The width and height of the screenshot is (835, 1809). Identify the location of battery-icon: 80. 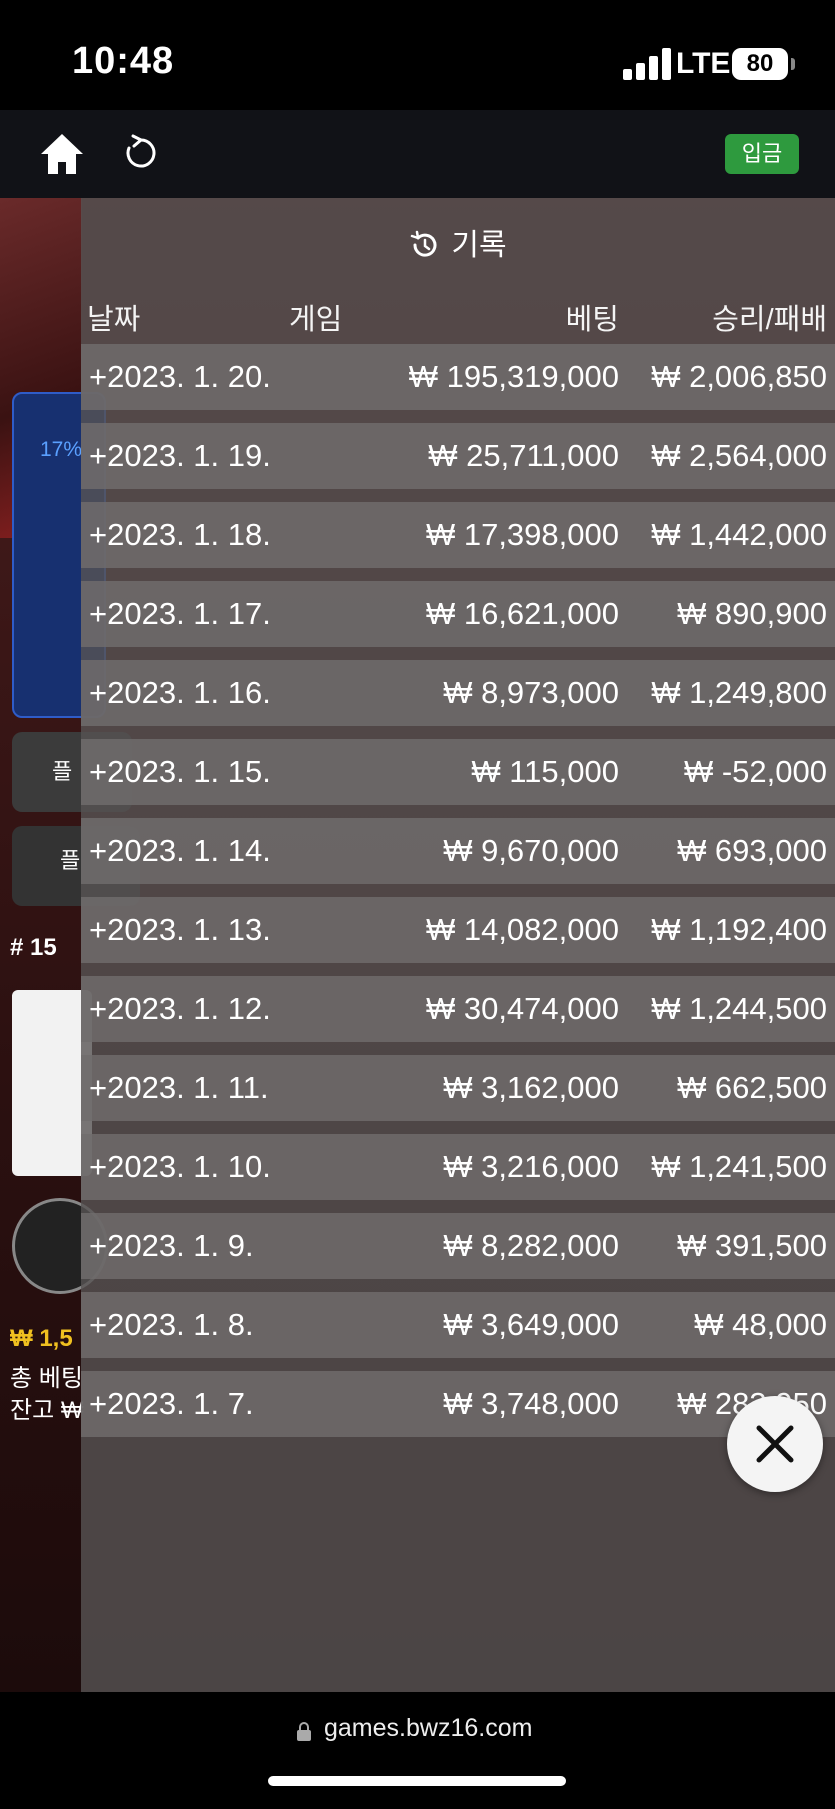
(763, 64).